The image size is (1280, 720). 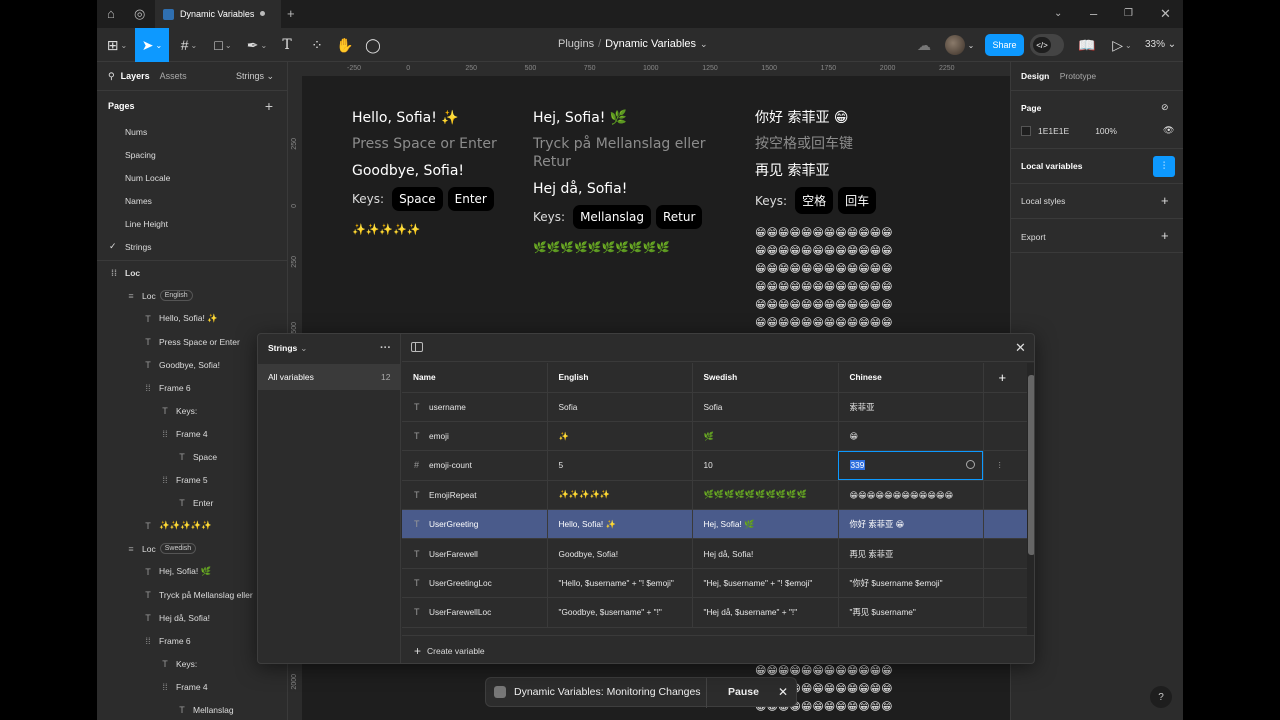 I want to click on page-item: Names, so click(x=192, y=200).